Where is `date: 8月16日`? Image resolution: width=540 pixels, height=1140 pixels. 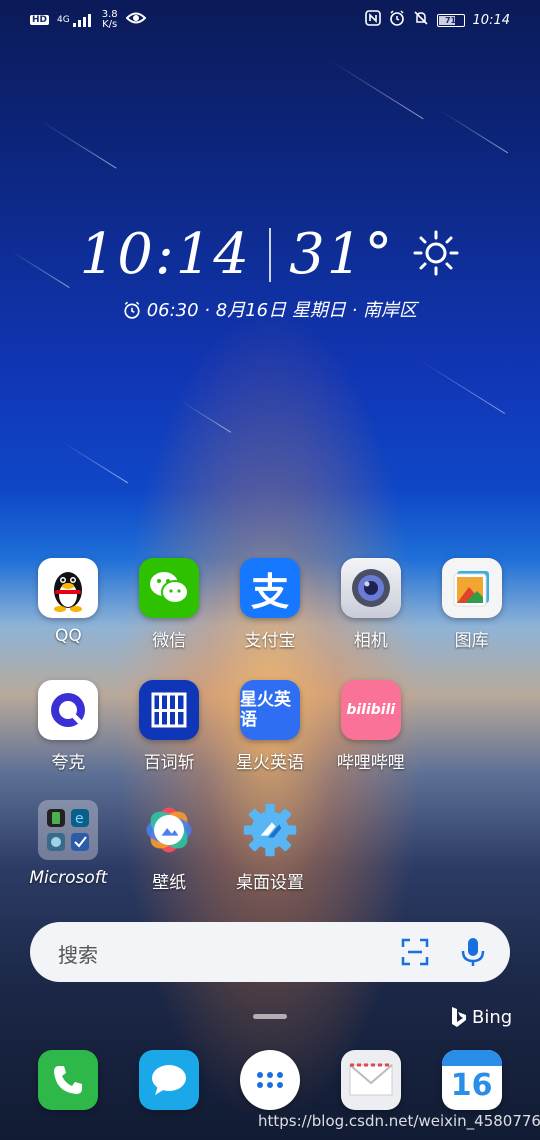
date: 8月16日 is located at coordinates (251, 310).